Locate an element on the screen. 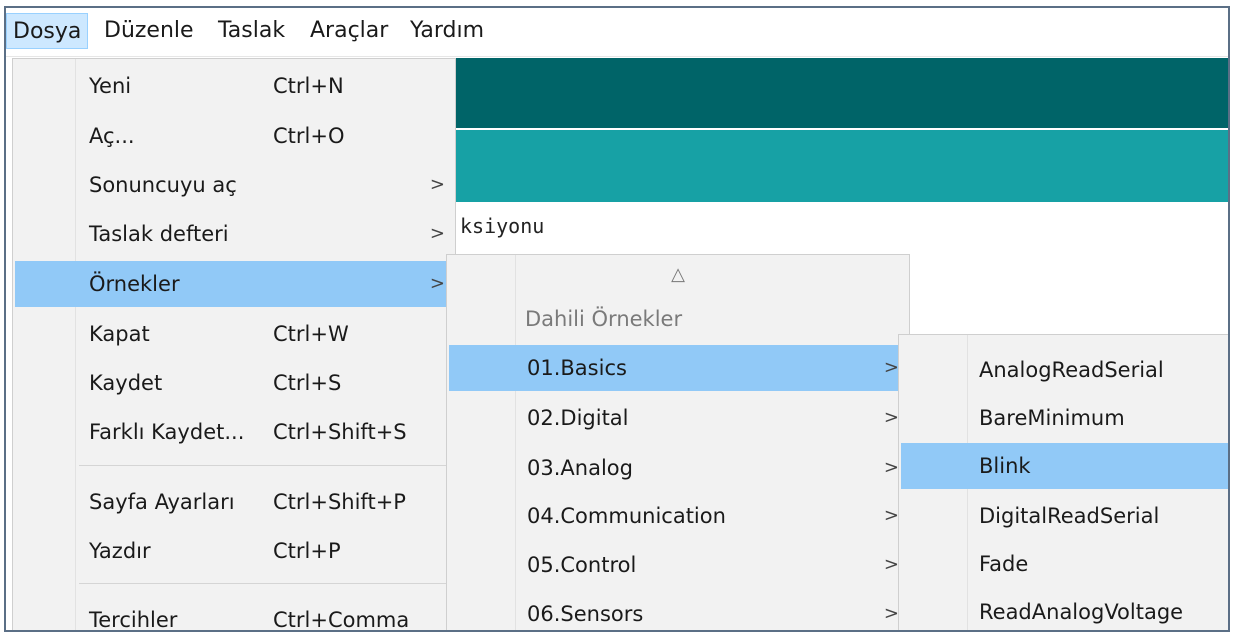 The image size is (1237, 636). menu-taslak: Taslak is located at coordinates (251, 31).